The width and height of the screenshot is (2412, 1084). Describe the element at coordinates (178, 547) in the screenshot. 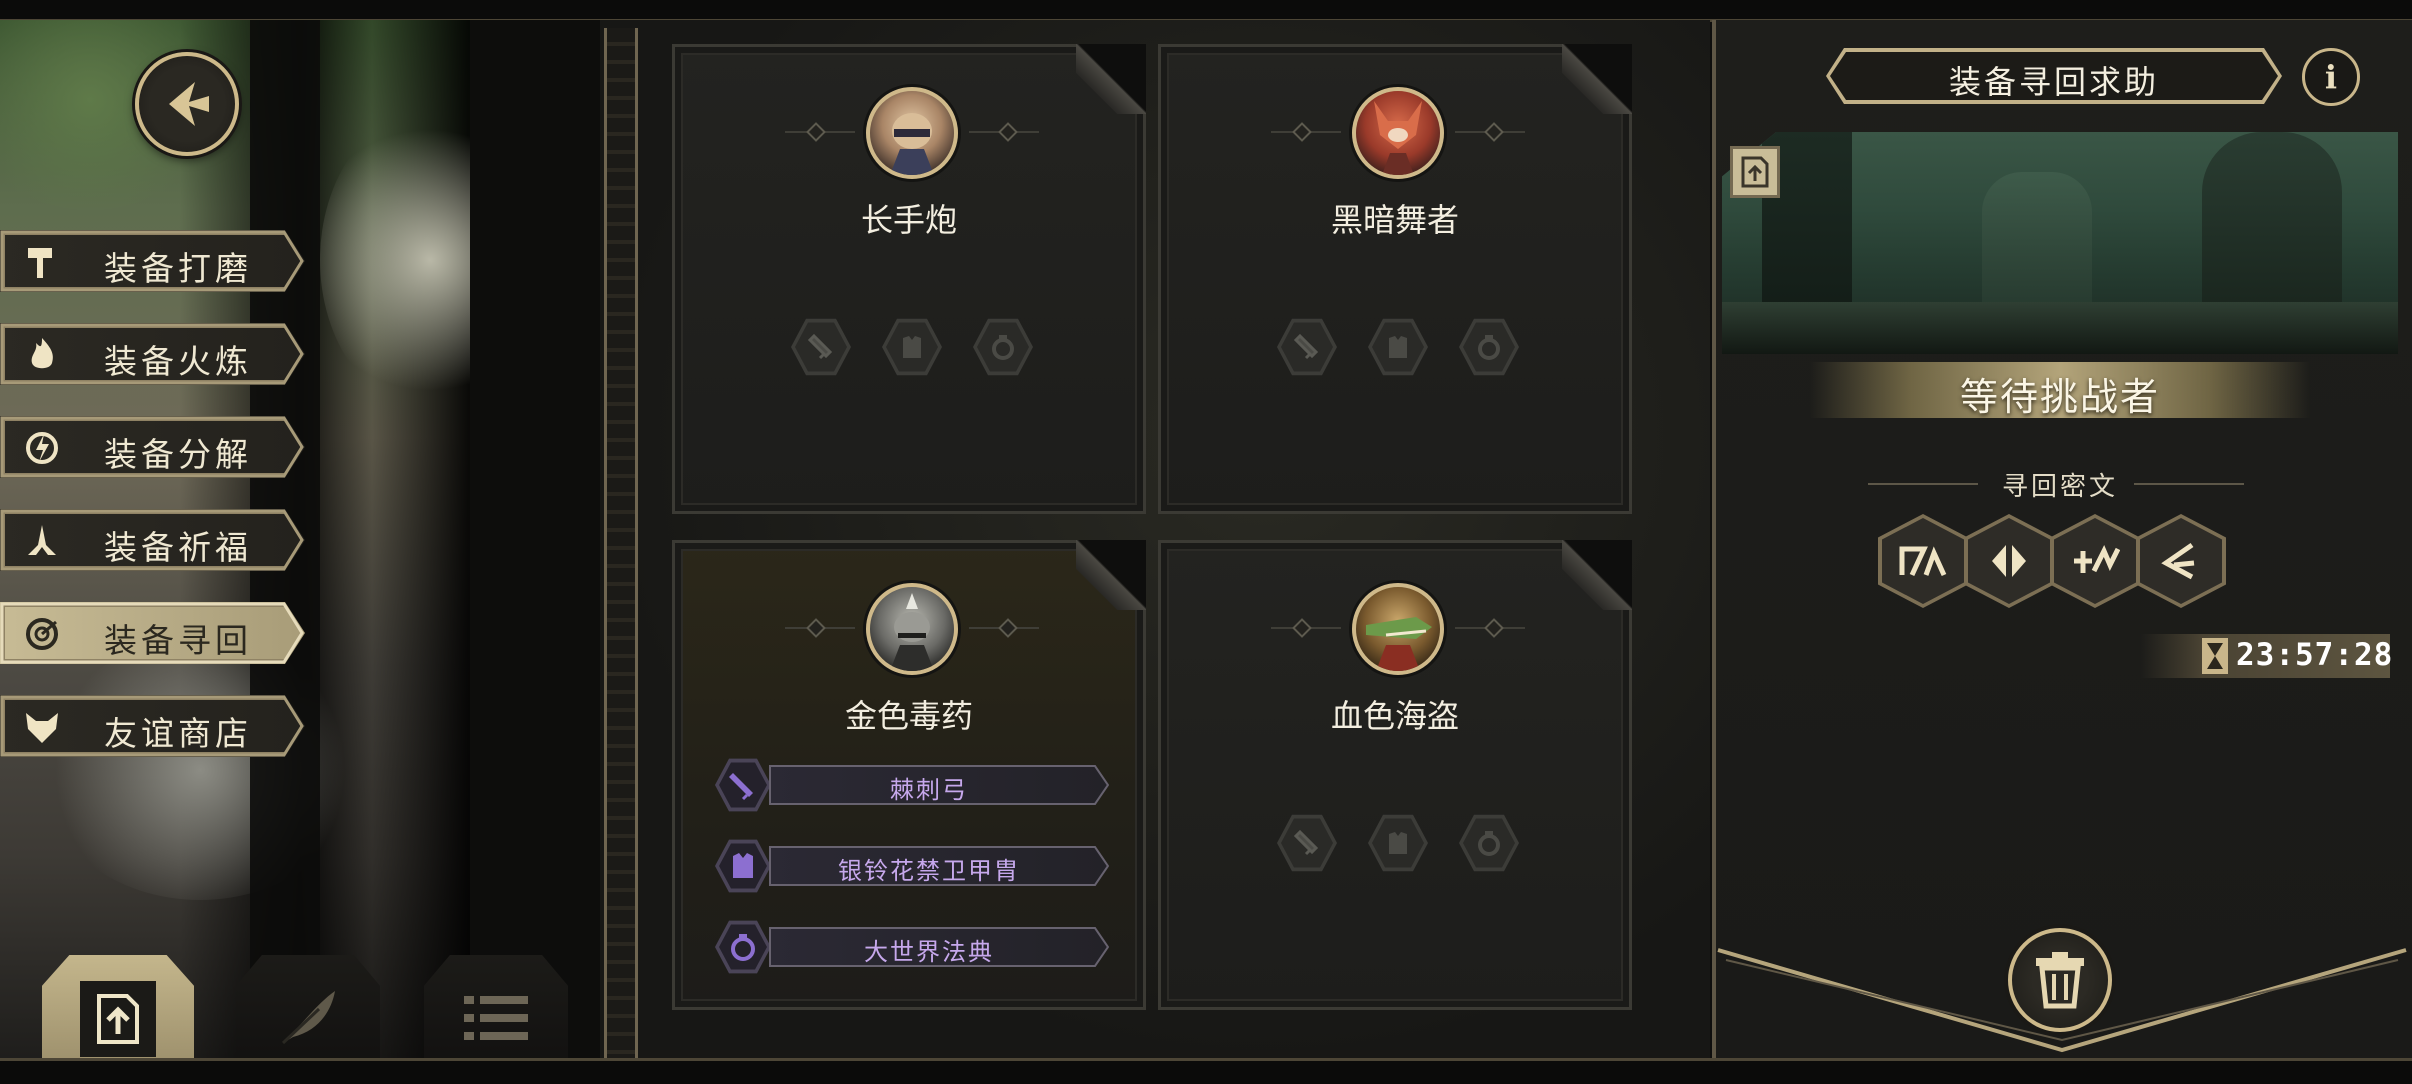

I see `menu-item-label: 装备祈福` at that location.